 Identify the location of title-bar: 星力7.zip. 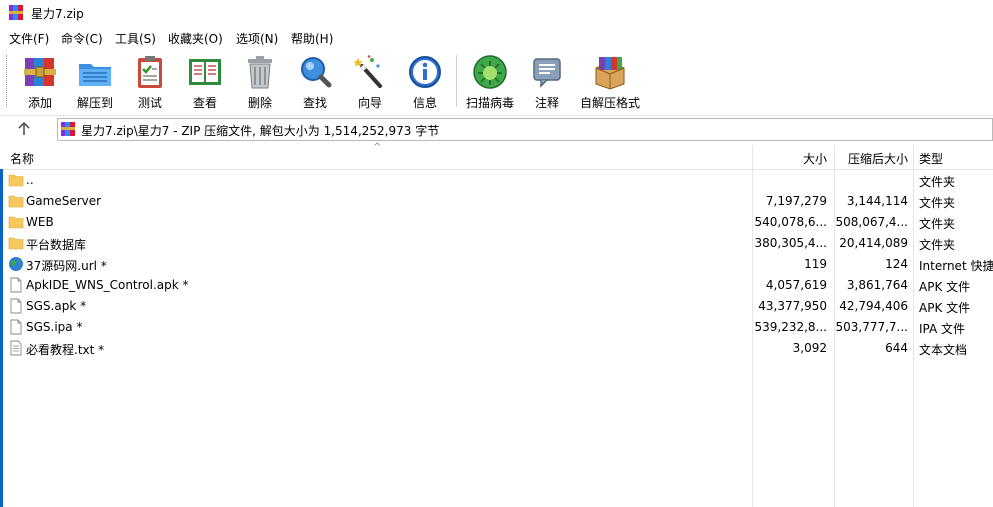
(496, 13).